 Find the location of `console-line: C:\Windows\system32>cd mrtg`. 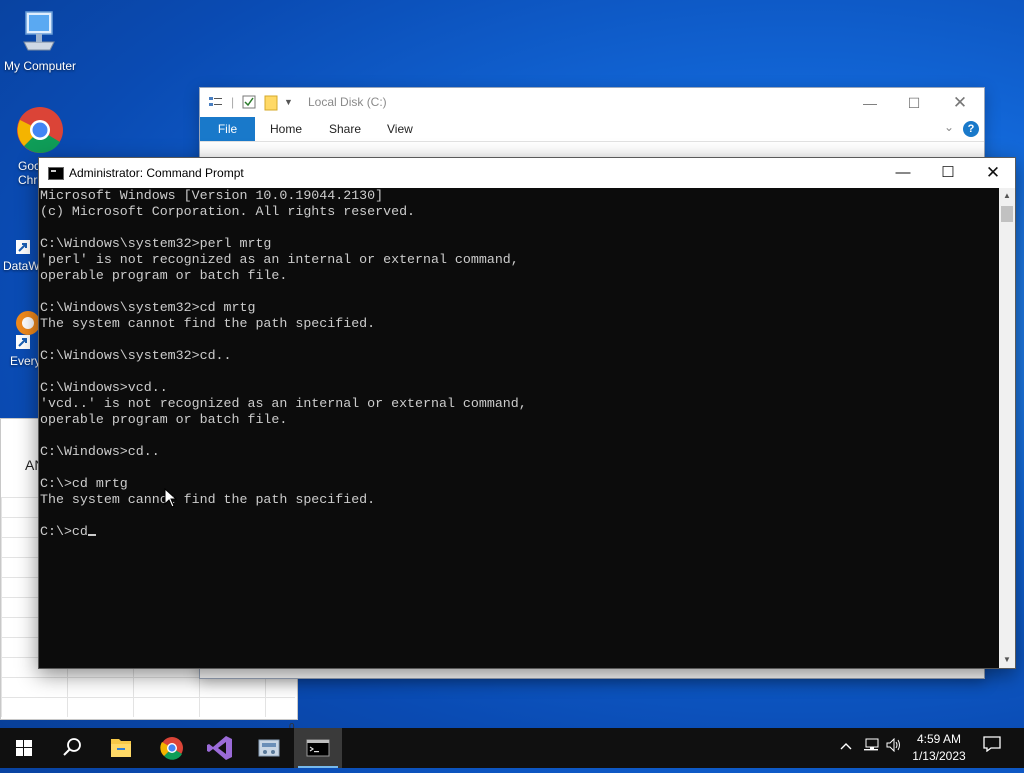

console-line: C:\Windows\system32>cd mrtg is located at coordinates (148, 307).